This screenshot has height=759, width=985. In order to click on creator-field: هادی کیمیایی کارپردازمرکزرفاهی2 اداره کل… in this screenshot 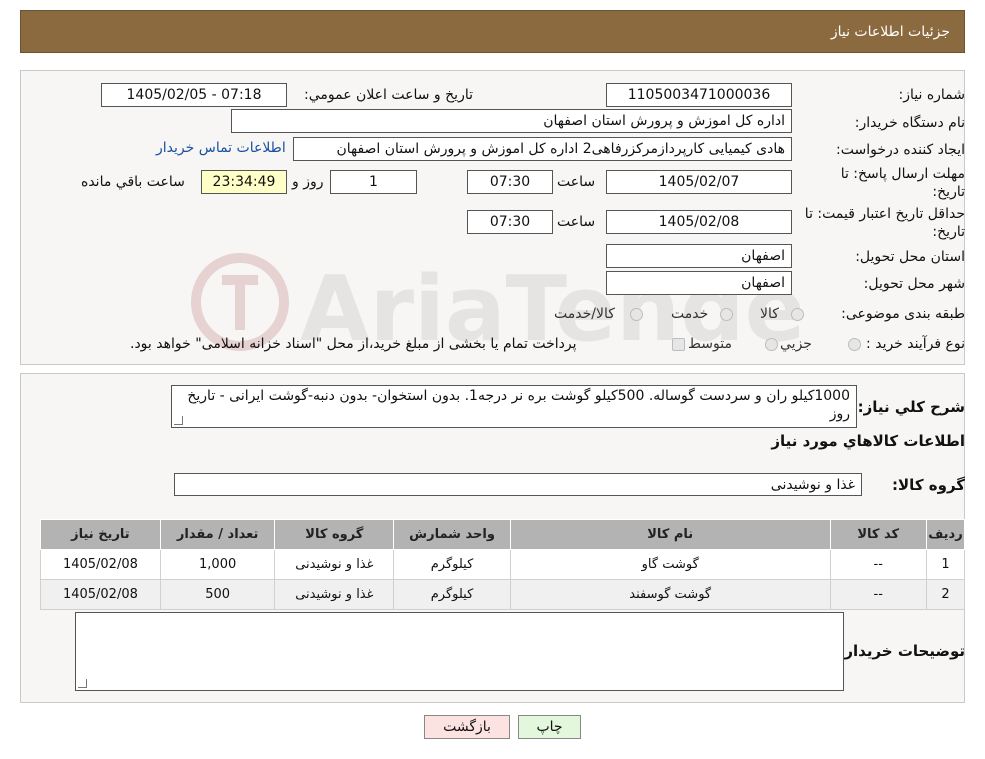, I will do `click(542, 149)`.